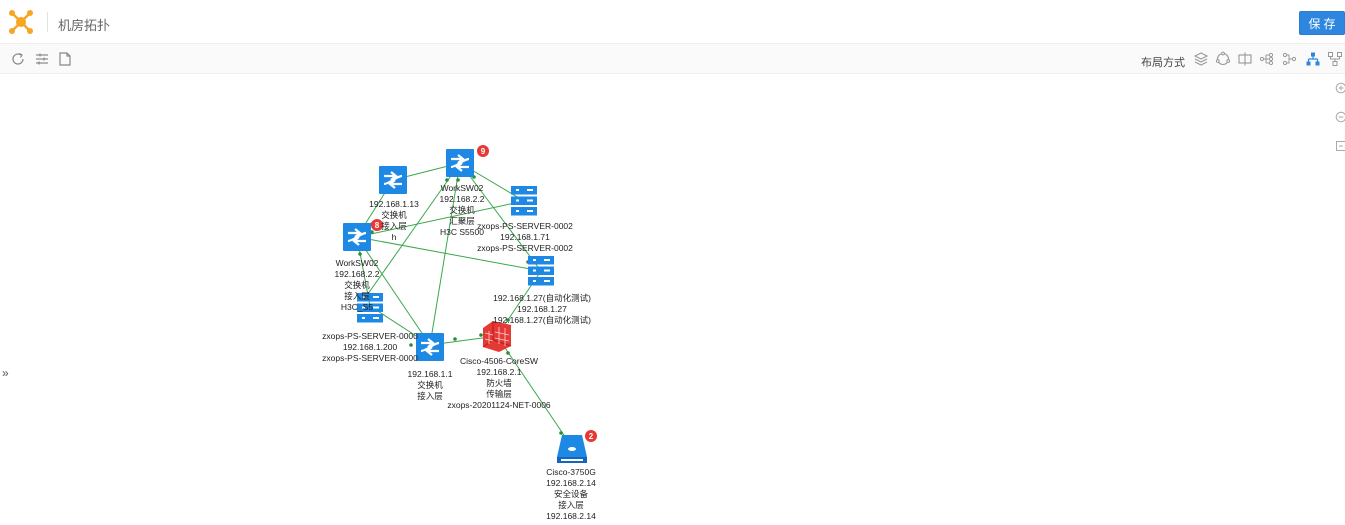  Describe the element at coordinates (1267, 59) in the screenshot. I see `tree-right-icon` at that location.